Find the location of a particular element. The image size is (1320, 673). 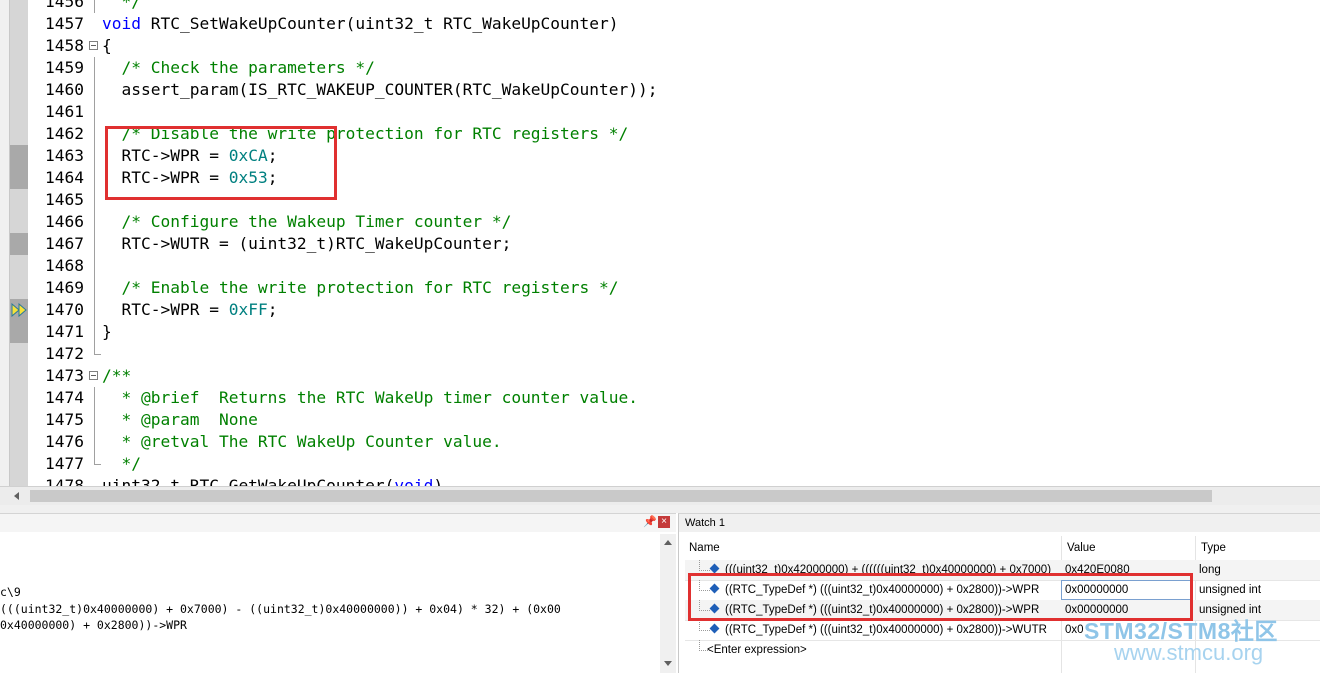

code-line: 1472 is located at coordinates (660, 354).